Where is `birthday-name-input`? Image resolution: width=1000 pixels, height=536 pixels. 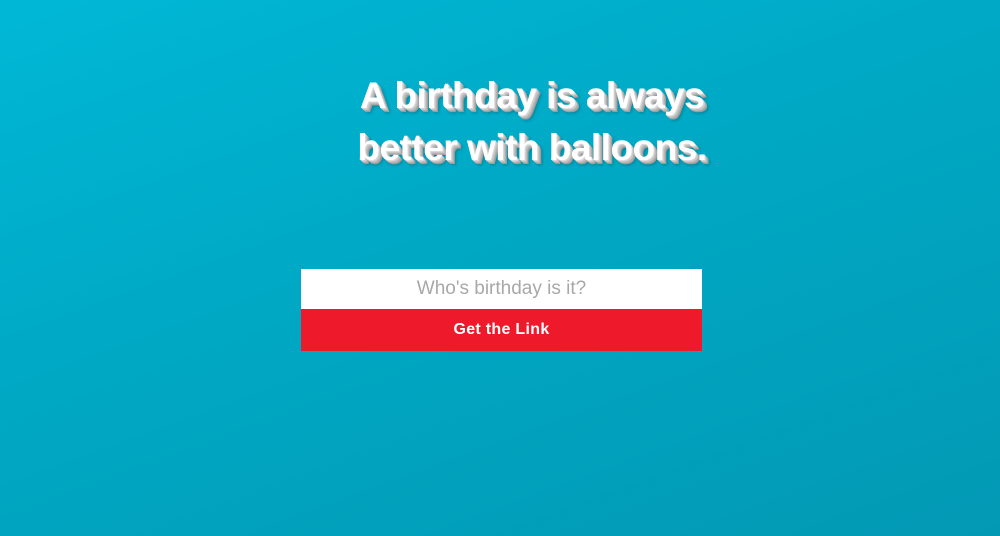
birthday-name-input is located at coordinates (501, 289).